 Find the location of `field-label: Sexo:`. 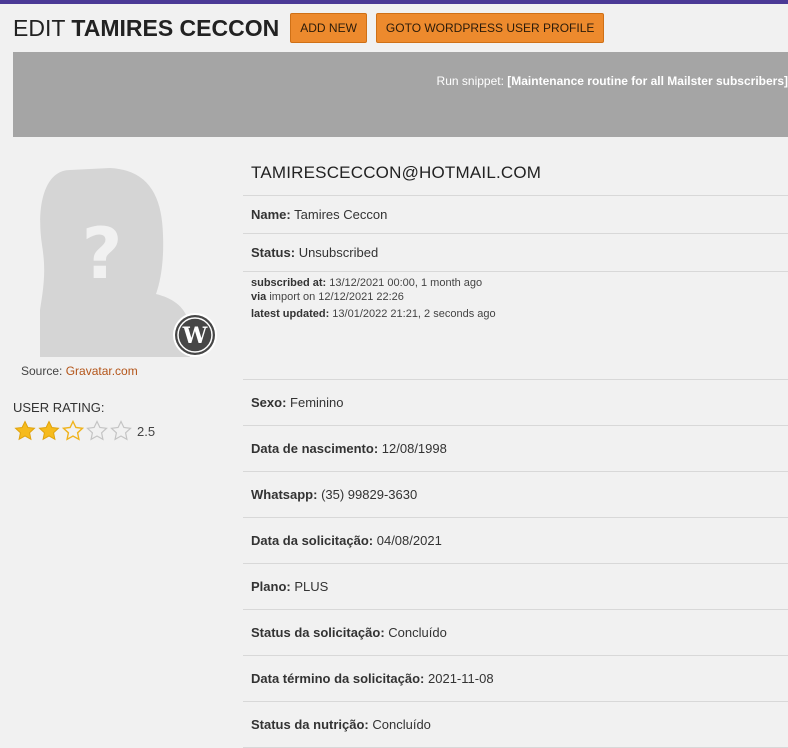

field-label: Sexo: is located at coordinates (269, 402).